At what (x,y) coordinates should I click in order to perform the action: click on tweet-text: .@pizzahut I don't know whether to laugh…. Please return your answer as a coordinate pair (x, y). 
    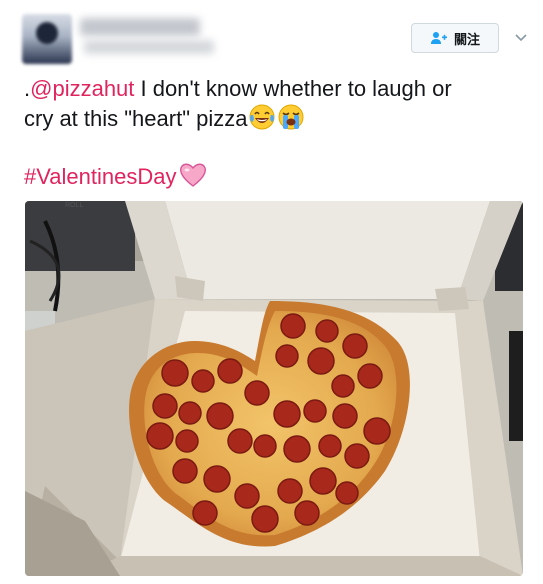
    Looking at the image, I should click on (274, 106).